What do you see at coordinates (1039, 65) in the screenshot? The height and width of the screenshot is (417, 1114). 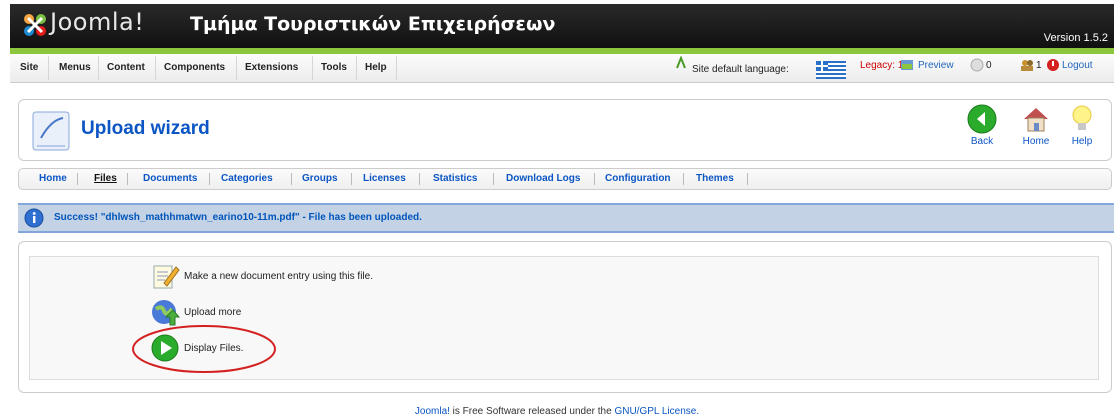 I see `users-count: 1` at bounding box center [1039, 65].